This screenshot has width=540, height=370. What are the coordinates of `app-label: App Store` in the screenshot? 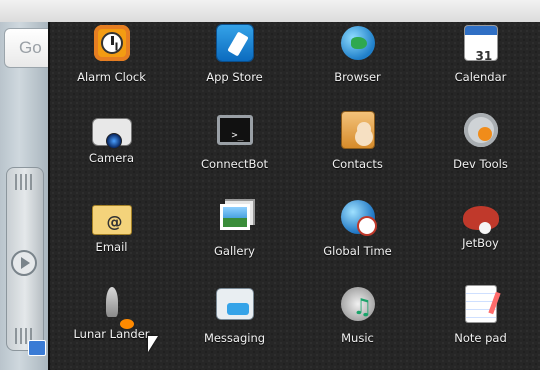 It's located at (234, 77).